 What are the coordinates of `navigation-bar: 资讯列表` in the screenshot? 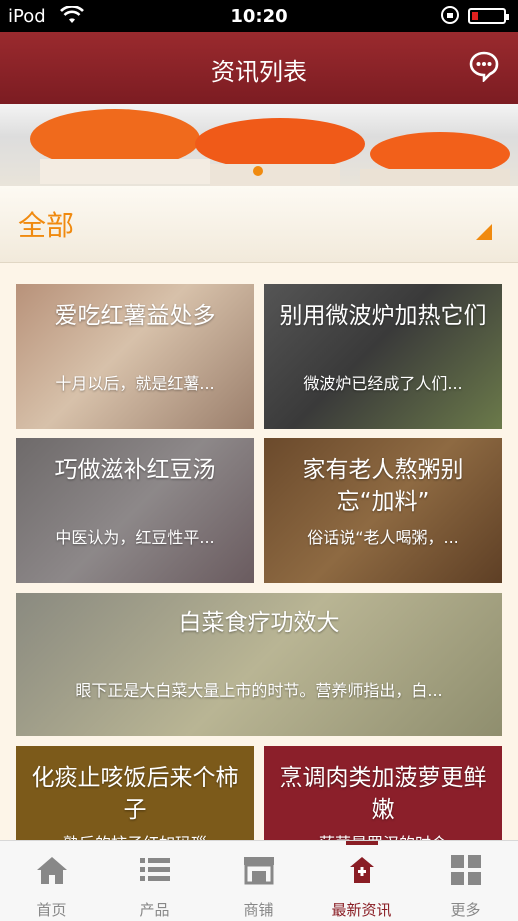 It's located at (259, 68).